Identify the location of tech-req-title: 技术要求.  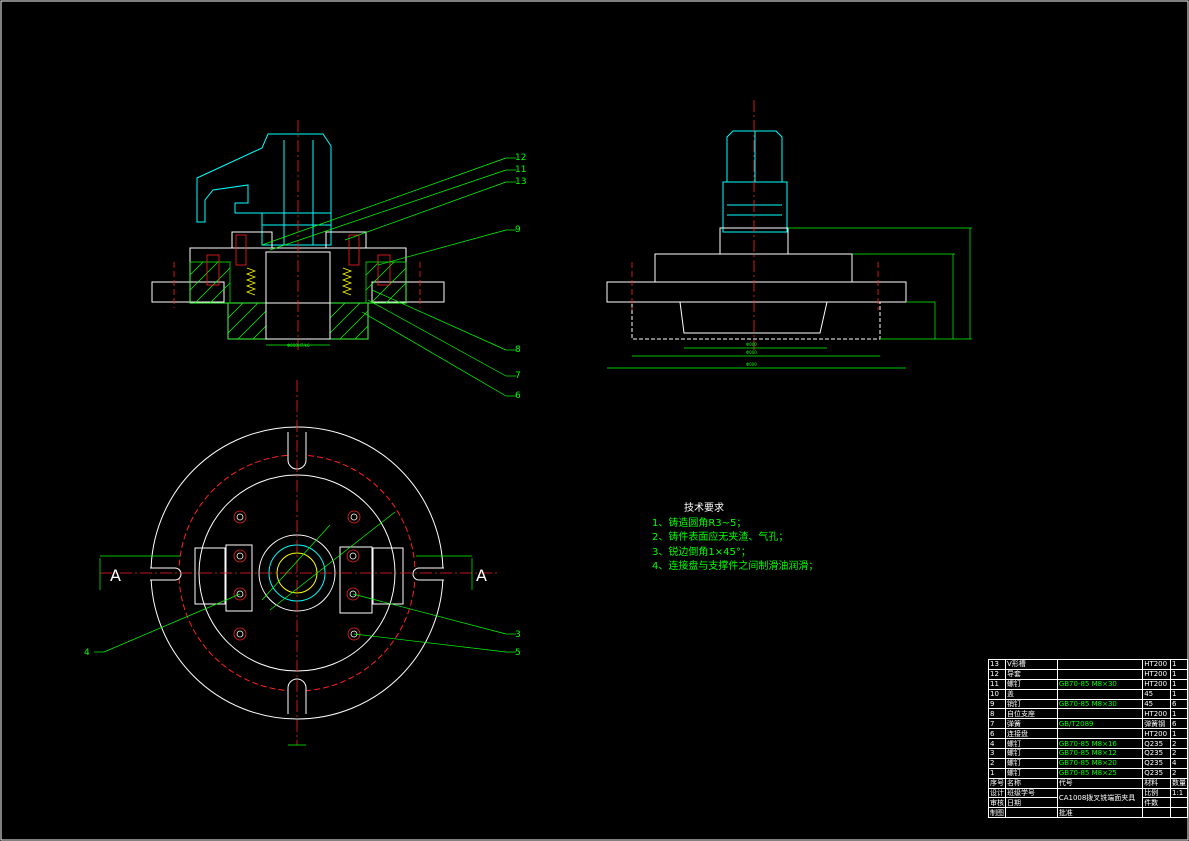
(704, 508).